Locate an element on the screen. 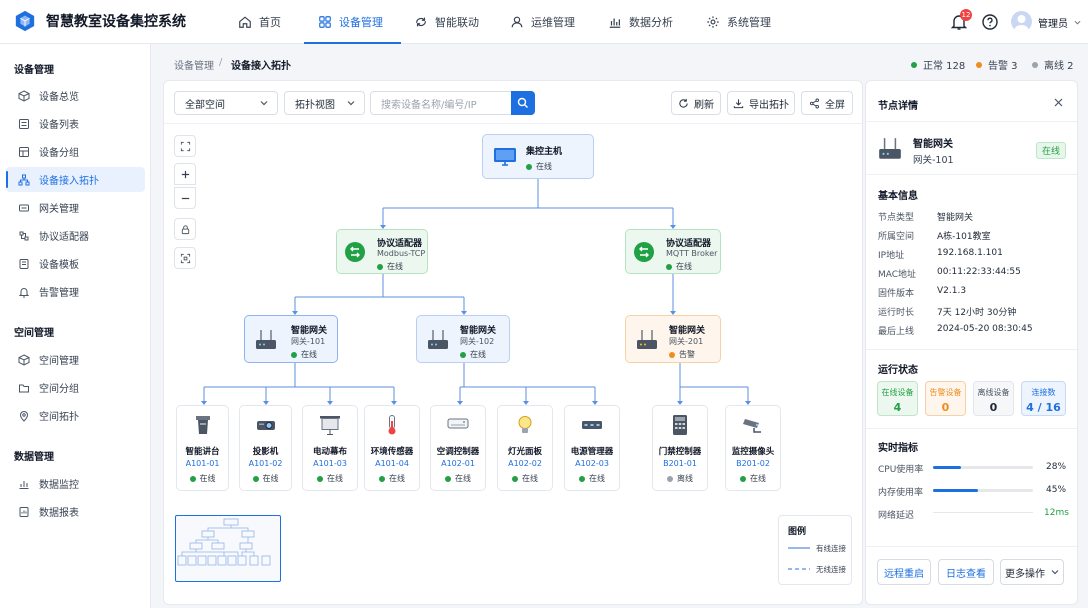 The image size is (1088, 608). node-title: 智能网关 is located at coordinates (687, 331).